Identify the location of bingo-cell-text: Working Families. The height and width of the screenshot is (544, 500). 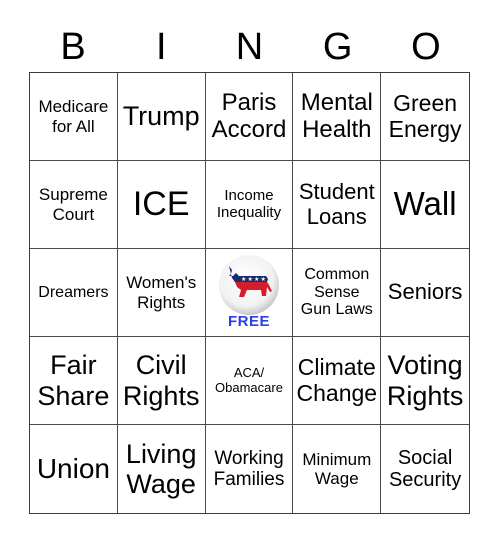
(249, 468).